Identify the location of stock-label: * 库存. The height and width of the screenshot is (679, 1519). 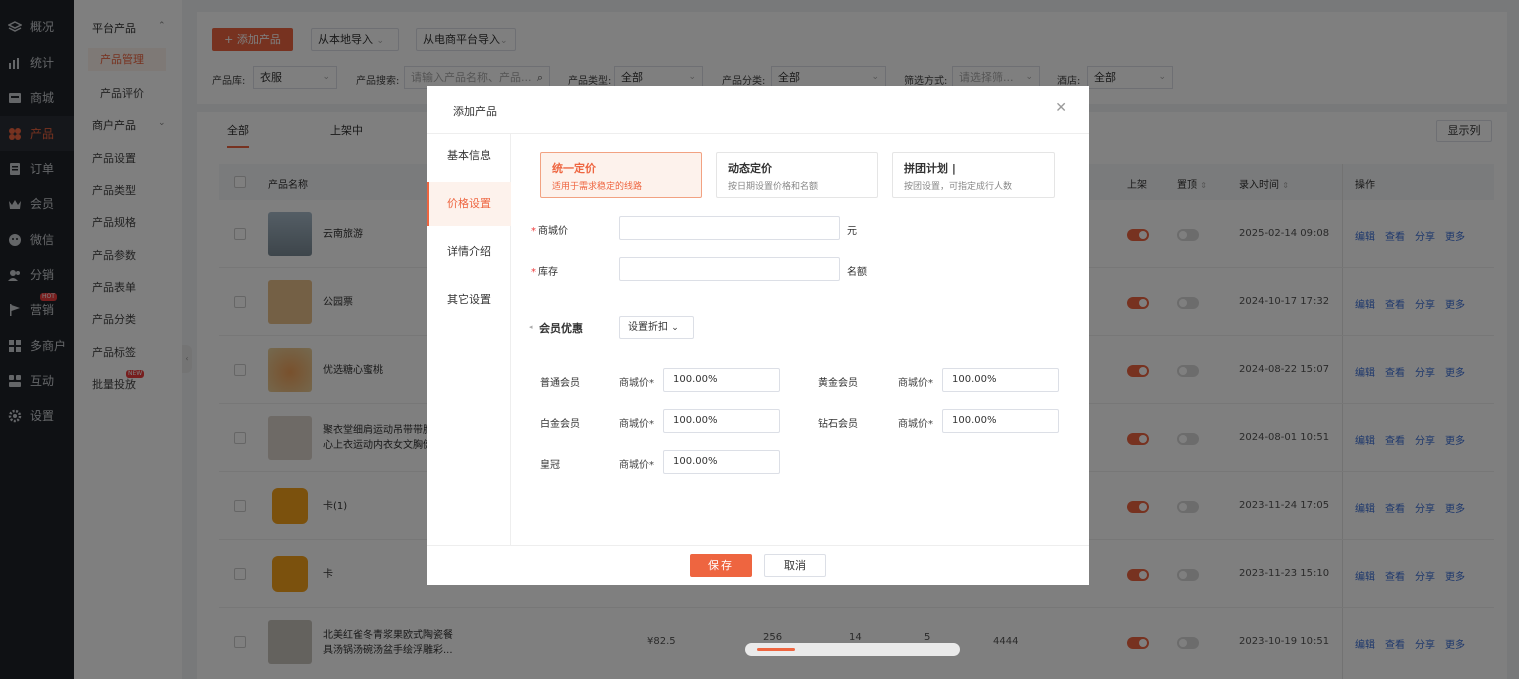
(544, 272).